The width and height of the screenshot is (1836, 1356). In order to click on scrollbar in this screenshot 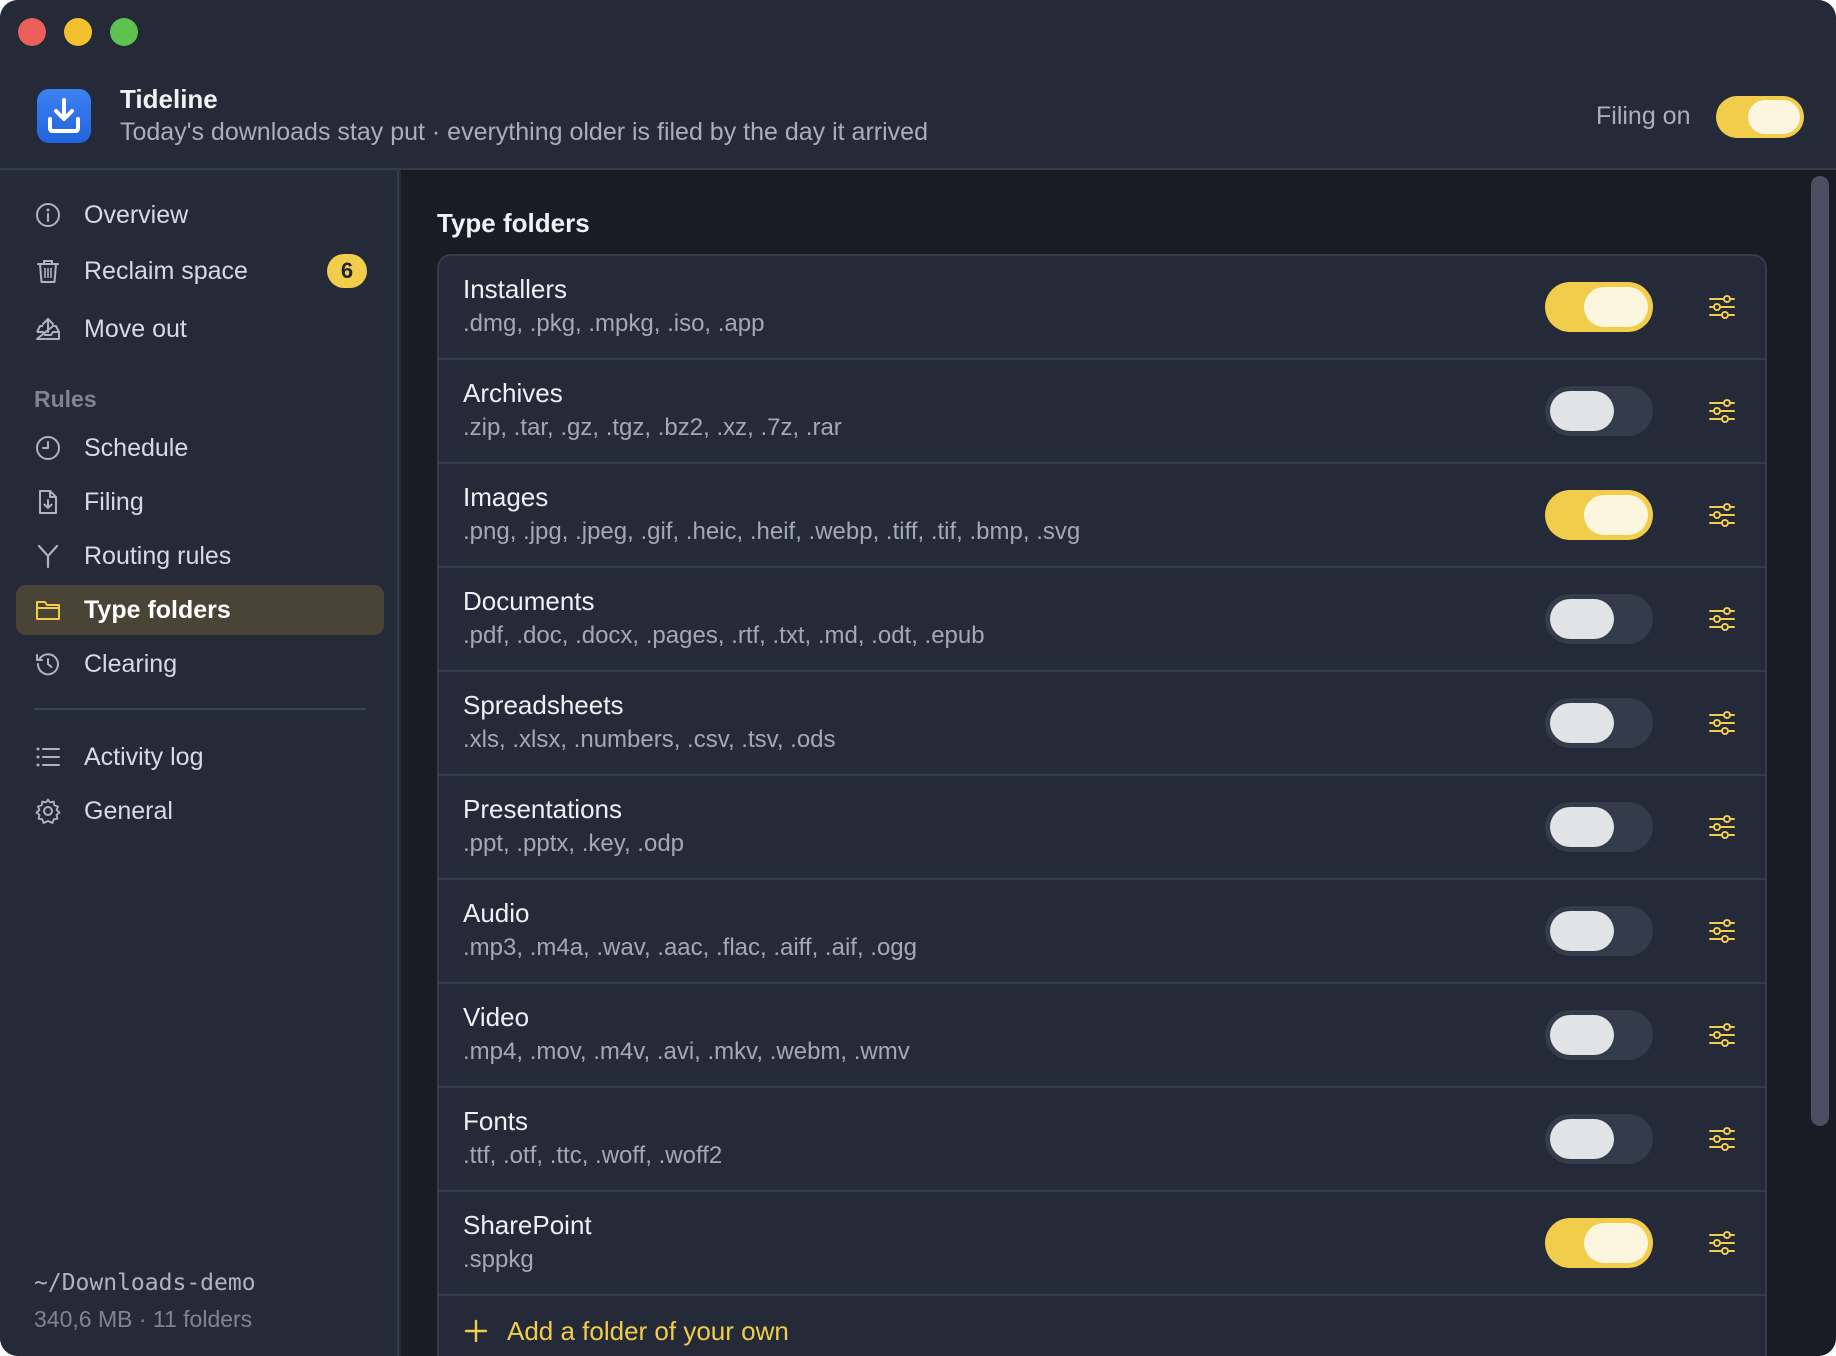, I will do `click(1817, 763)`.